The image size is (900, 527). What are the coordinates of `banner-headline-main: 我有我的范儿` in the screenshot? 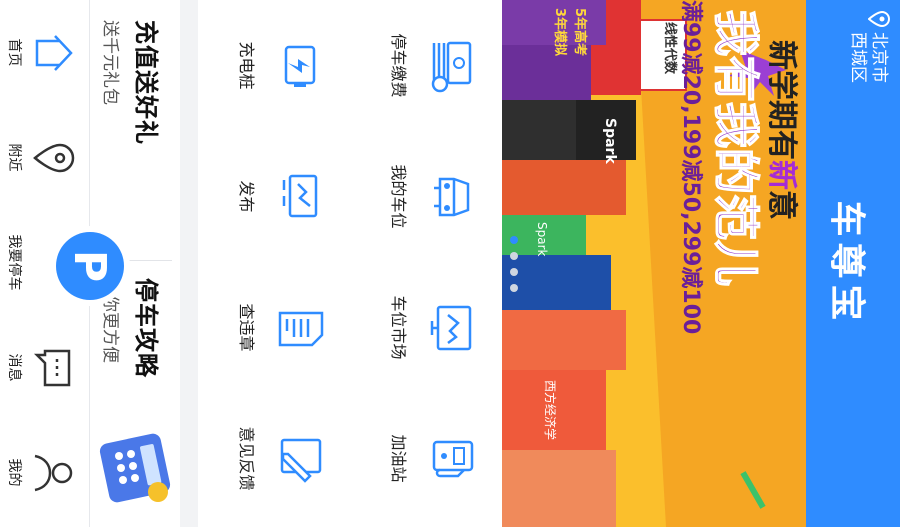 It's located at (736, 148).